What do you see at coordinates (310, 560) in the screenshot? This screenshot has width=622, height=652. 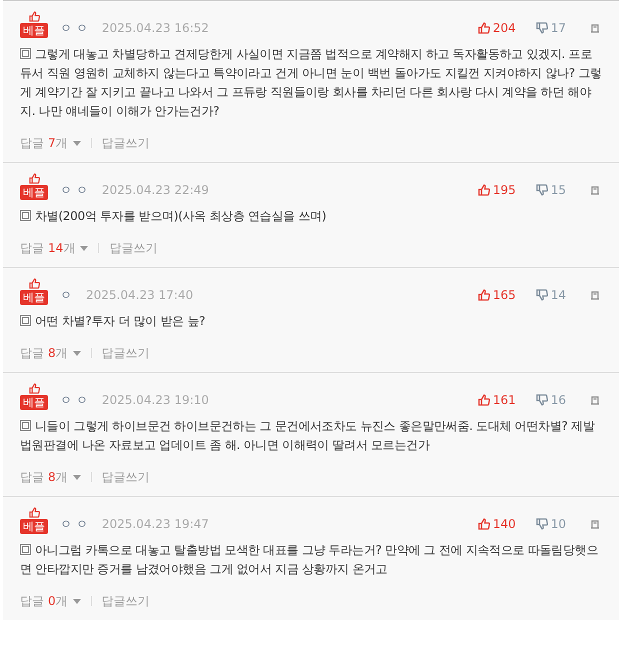 I see `comment-text: 아니그럼 카톡으로 대놓고 탈출방법 모색한 대표를 그냥 두라는거? 만약에 그 전에 지속적으로 따돌림당햇으면 안타깝지만 증거를 남겼어야했음 그게 없어서 지금 상황까지 온거고` at bounding box center [310, 560].